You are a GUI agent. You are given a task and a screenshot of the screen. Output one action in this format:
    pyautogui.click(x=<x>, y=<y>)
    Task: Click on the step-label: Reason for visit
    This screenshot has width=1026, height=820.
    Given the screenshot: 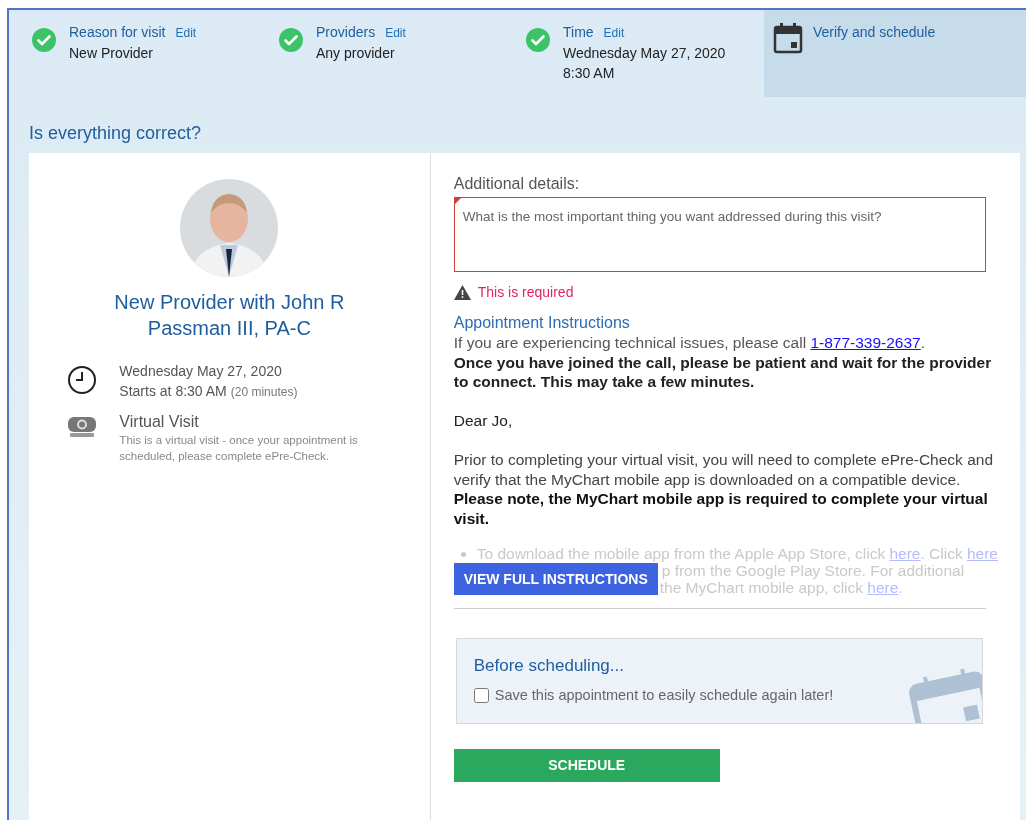 What is the action you would take?
    pyautogui.click(x=117, y=32)
    